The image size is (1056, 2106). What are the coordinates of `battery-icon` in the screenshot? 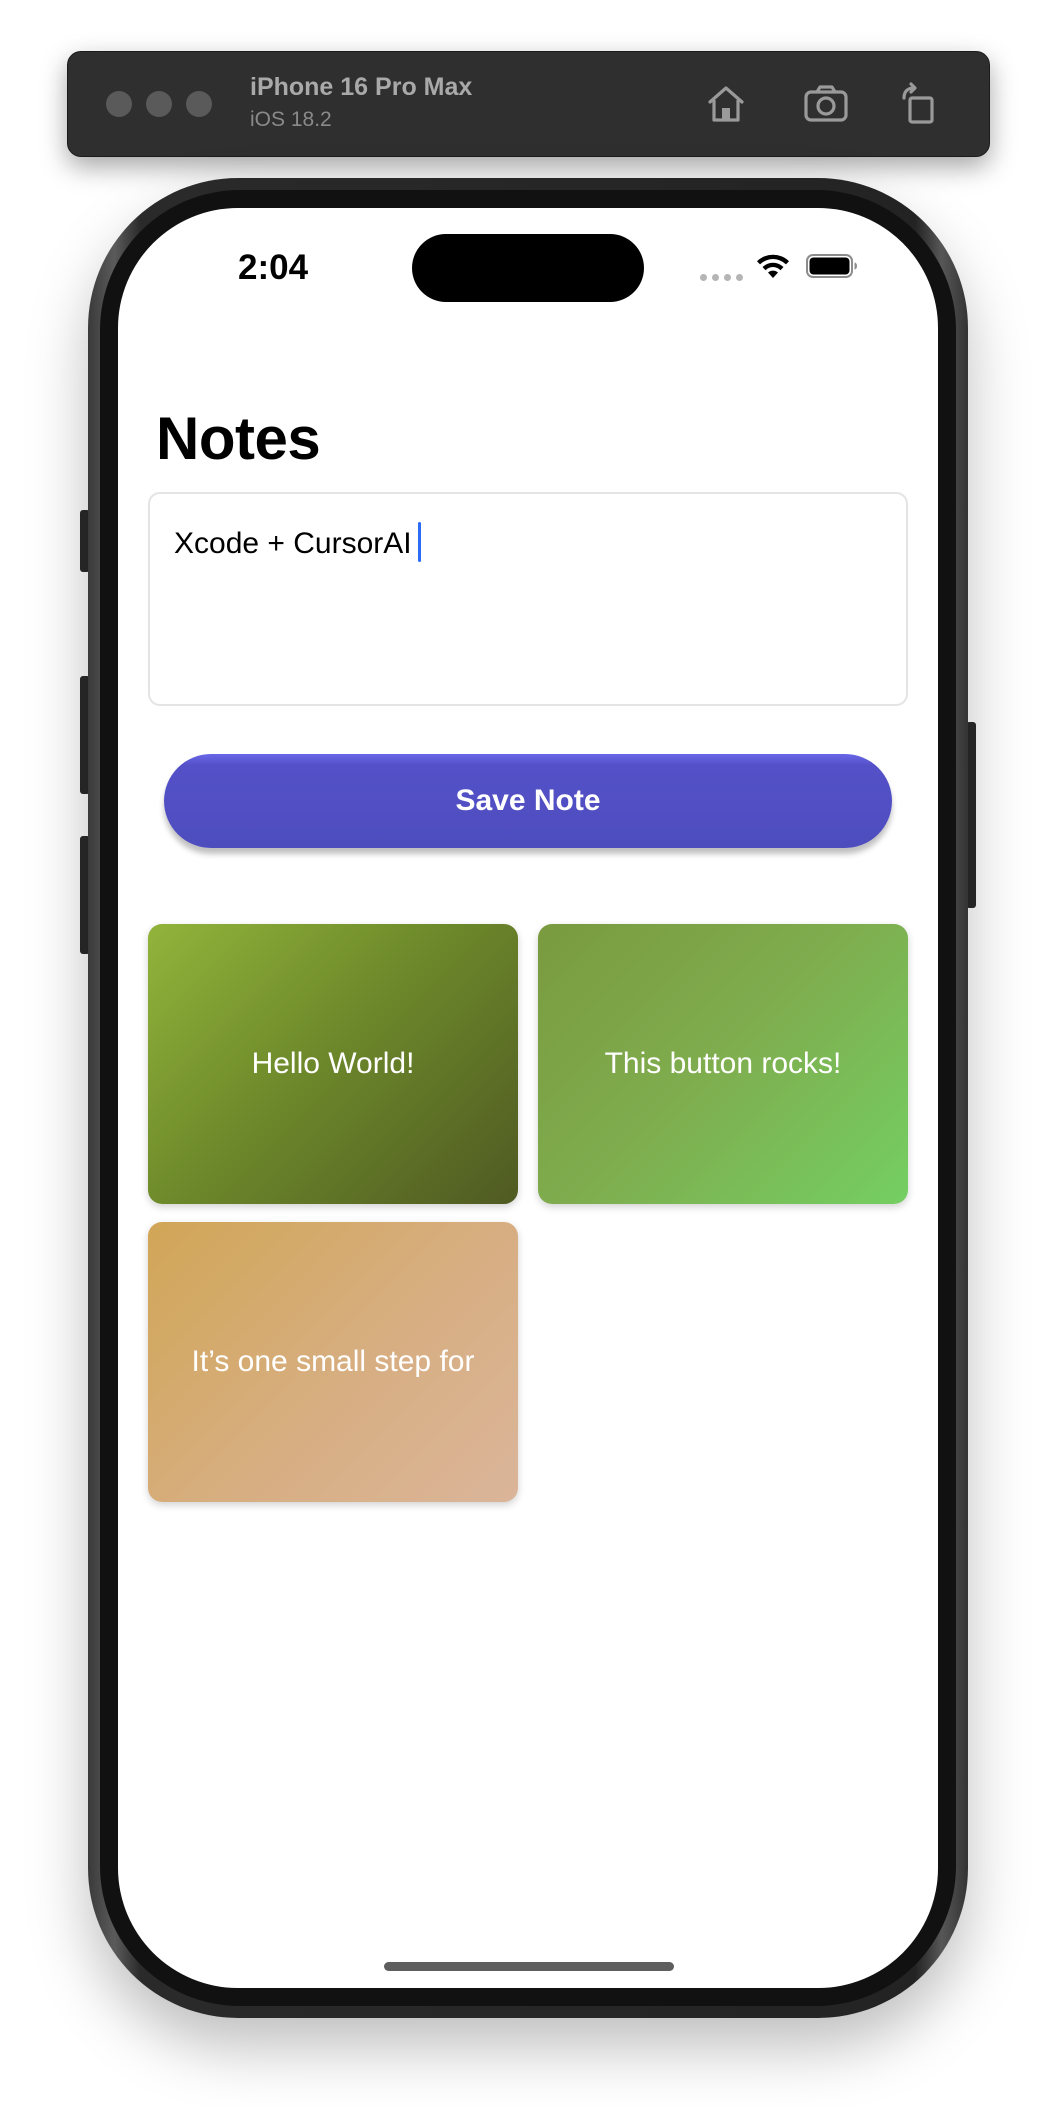 It's located at (831, 266).